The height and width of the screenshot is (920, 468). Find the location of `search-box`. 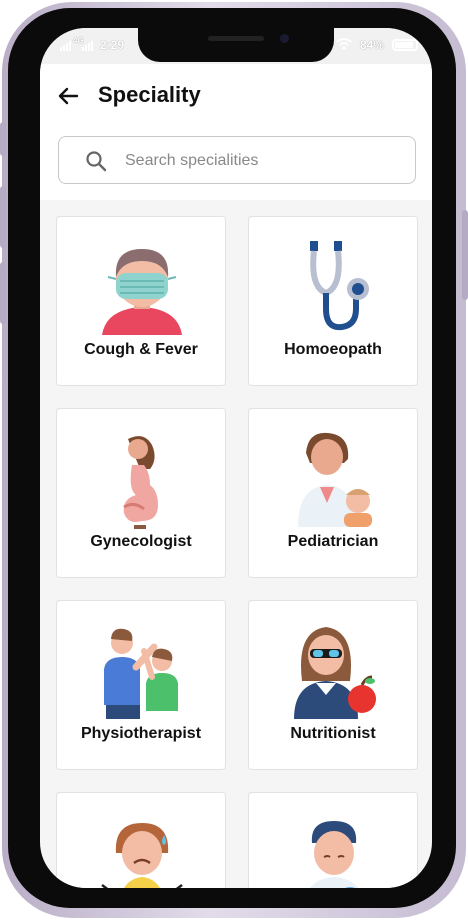

search-box is located at coordinates (237, 160).